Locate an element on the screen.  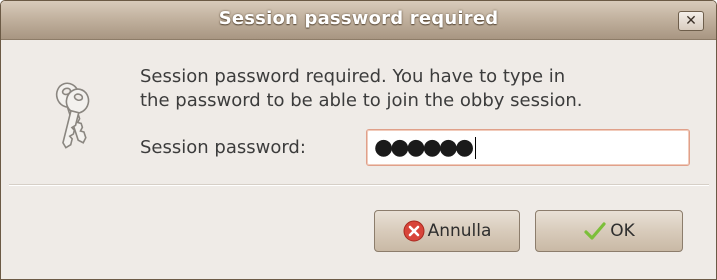
window-title: Session password required is located at coordinates (358, 18).